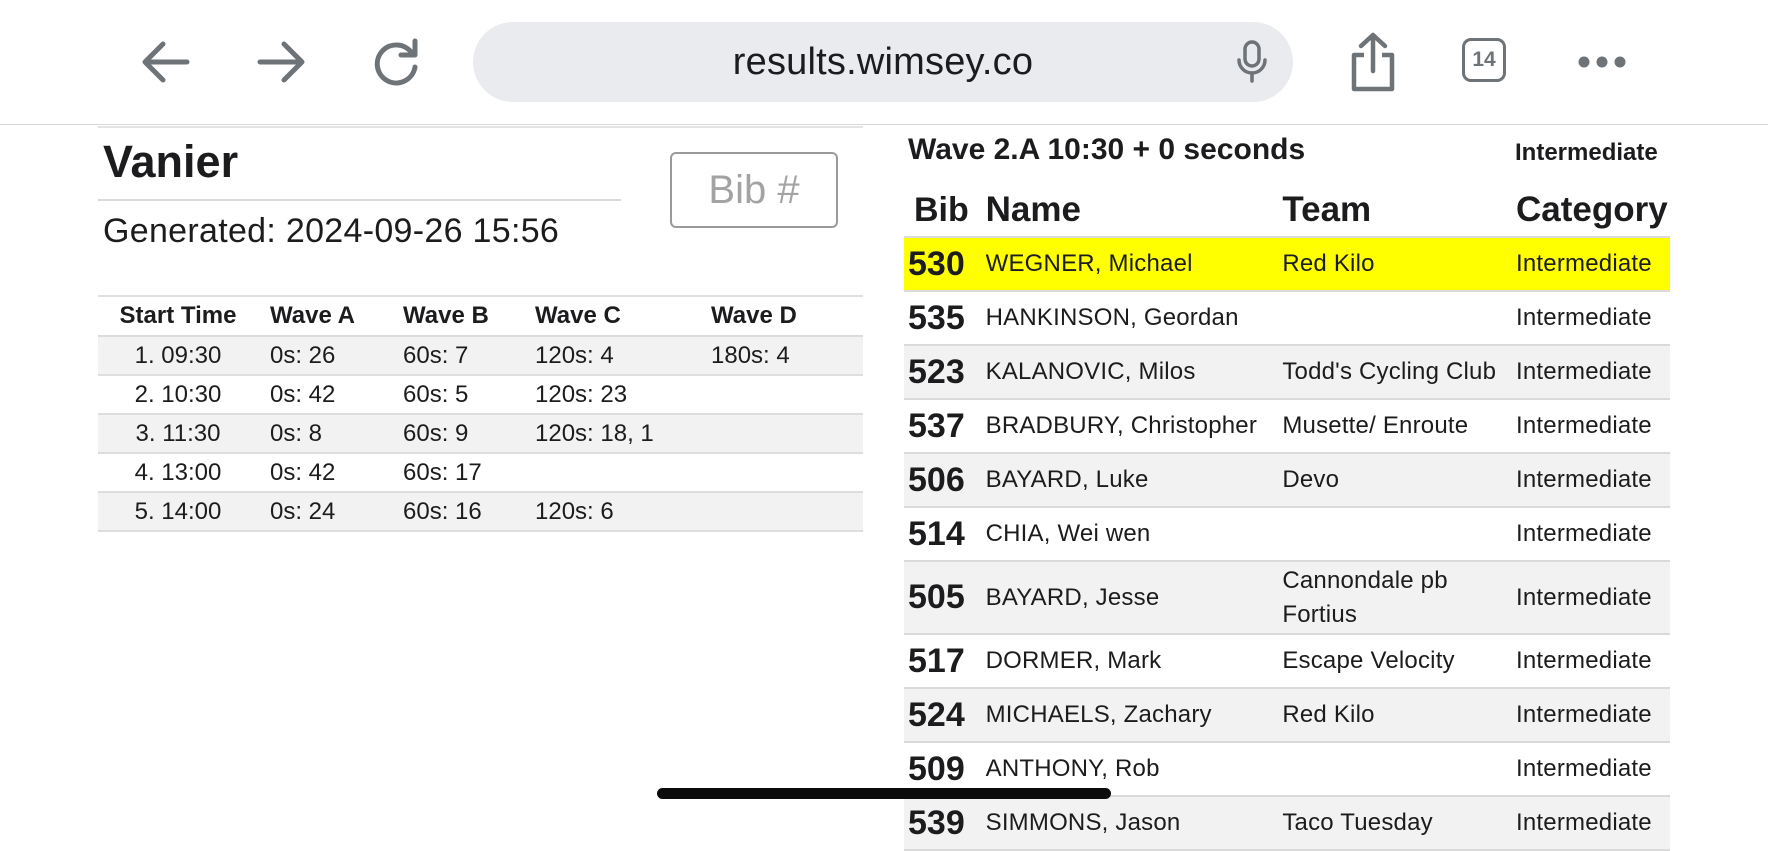 The image size is (1768, 851). Describe the element at coordinates (178, 473) in the screenshot. I see `start-time-cell: 4. 13:00` at that location.